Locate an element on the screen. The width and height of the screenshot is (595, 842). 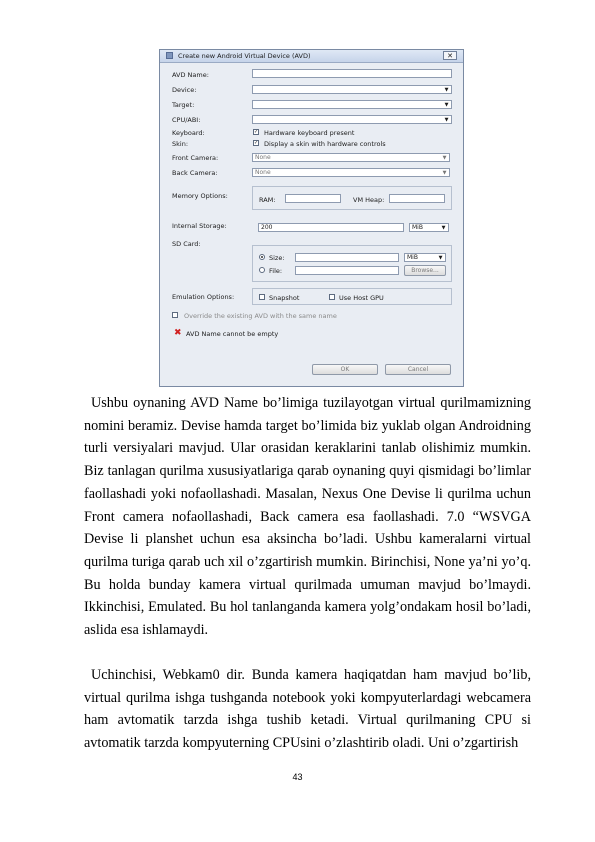
emulation-options-group: Snapshot Use Host GPU is located at coordinates (352, 296).